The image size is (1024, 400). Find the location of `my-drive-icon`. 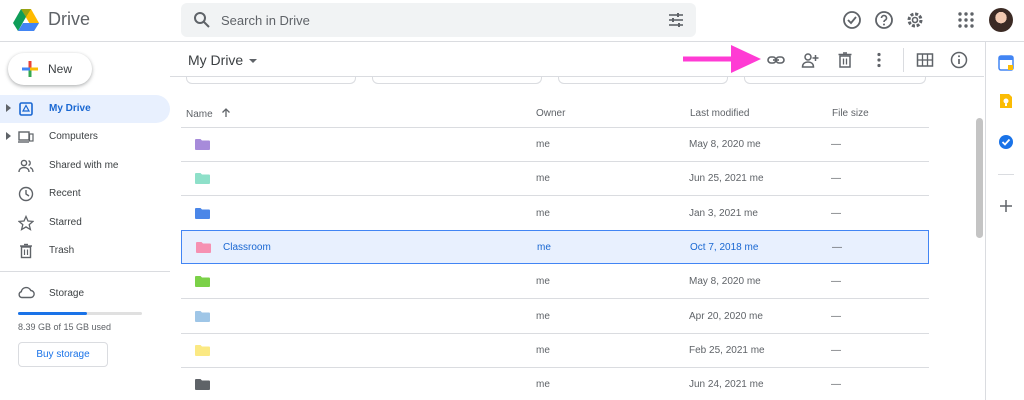

my-drive-icon is located at coordinates (26, 109).